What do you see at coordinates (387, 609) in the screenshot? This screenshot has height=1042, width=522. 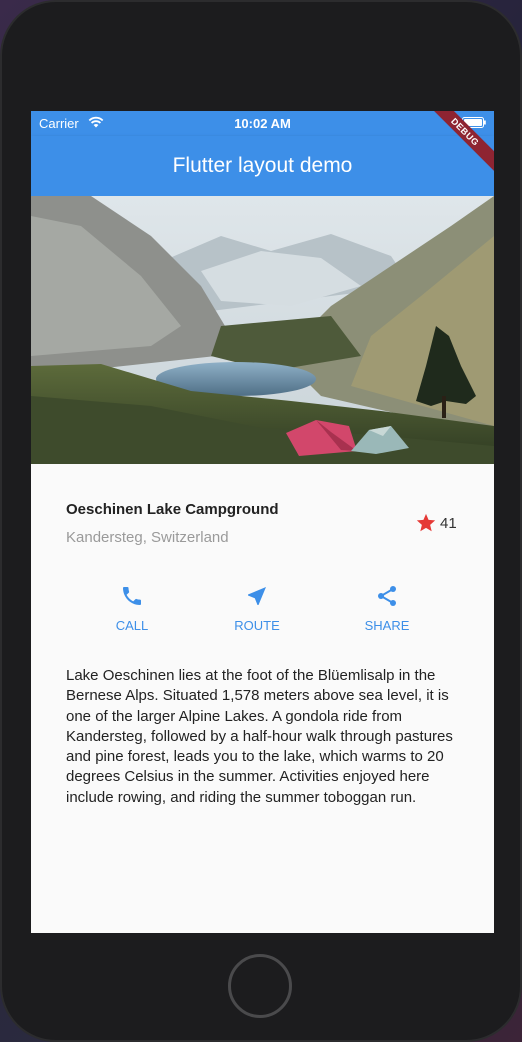 I see `share-button: SHARE` at bounding box center [387, 609].